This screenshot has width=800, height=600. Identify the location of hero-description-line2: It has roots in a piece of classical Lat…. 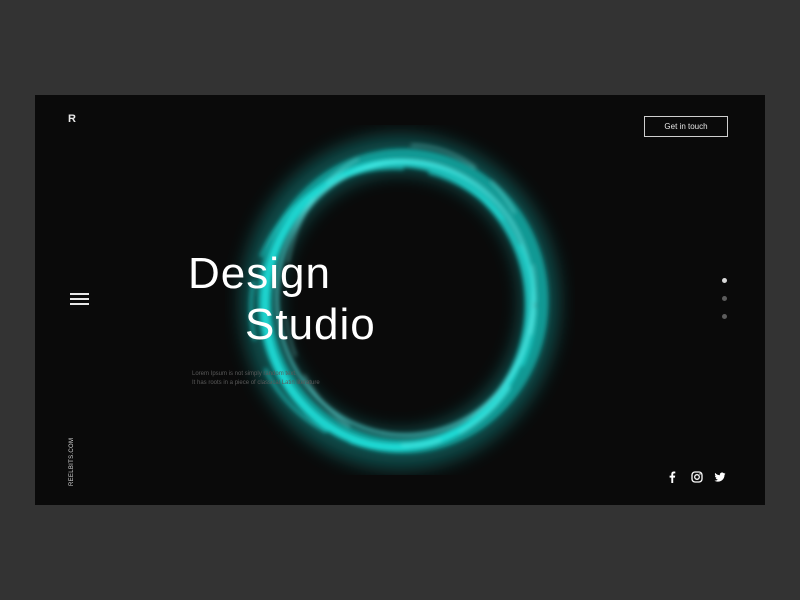
(256, 383).